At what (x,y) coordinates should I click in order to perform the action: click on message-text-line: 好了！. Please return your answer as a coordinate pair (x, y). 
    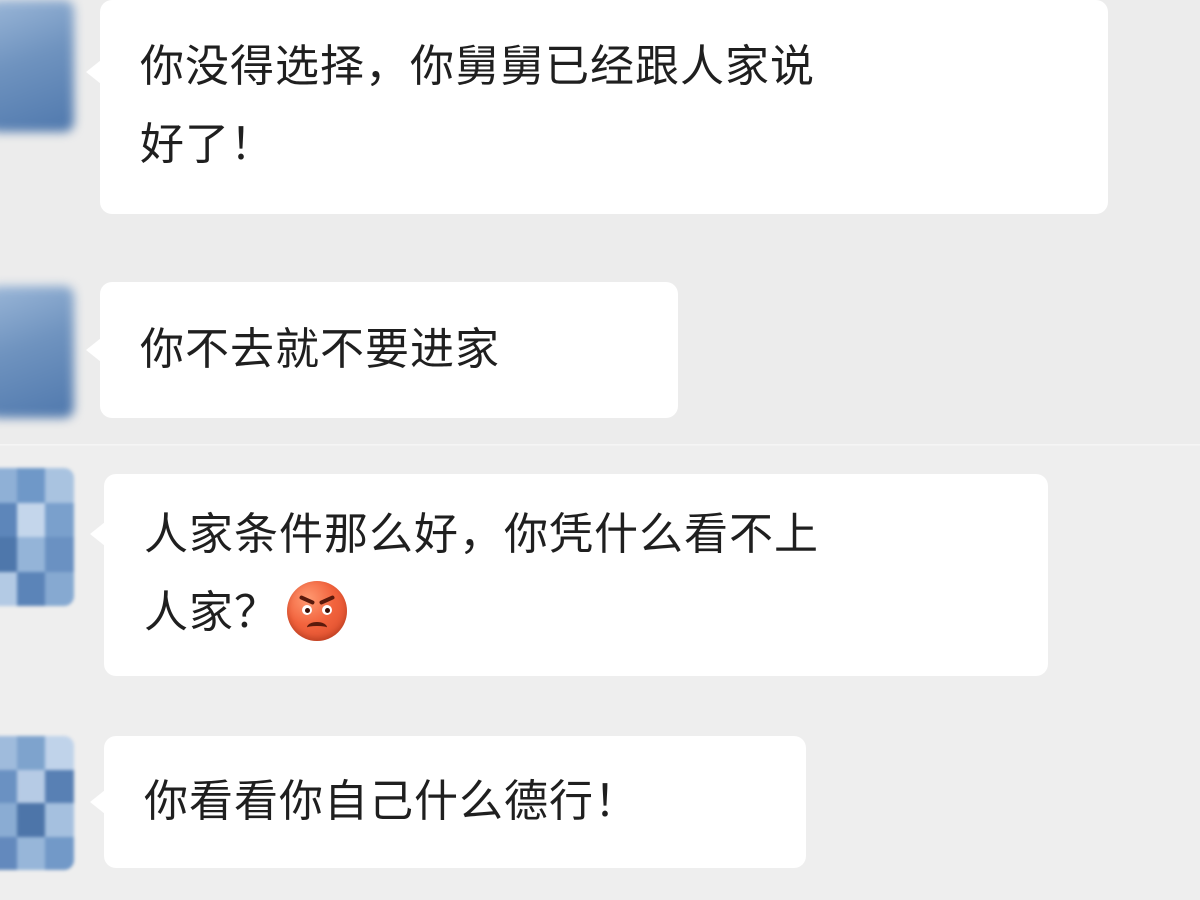
    Looking at the image, I should click on (207, 144).